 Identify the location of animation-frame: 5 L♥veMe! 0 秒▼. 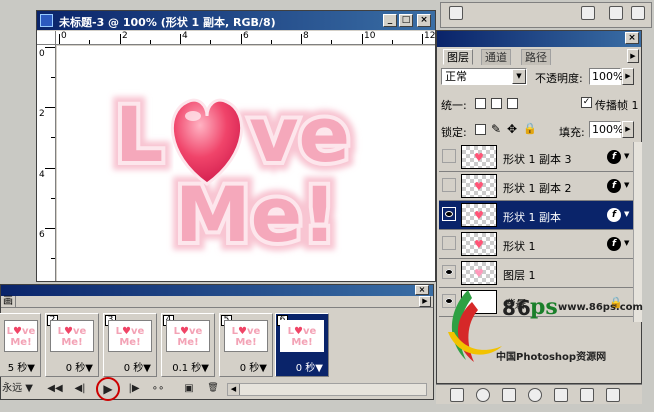
(246, 345).